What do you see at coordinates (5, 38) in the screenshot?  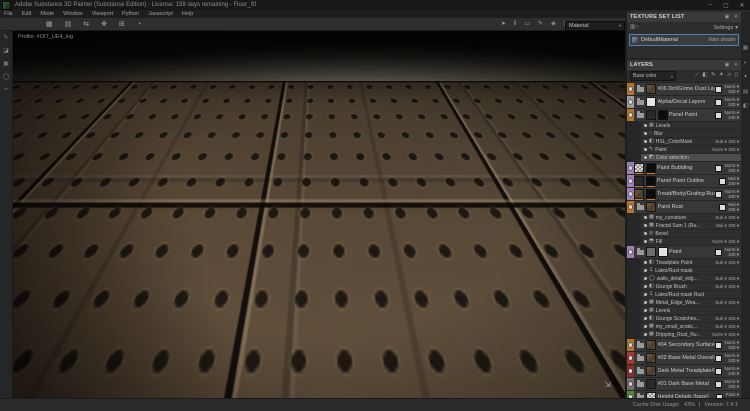 I see `paint-tool-icon: ✎` at bounding box center [5, 38].